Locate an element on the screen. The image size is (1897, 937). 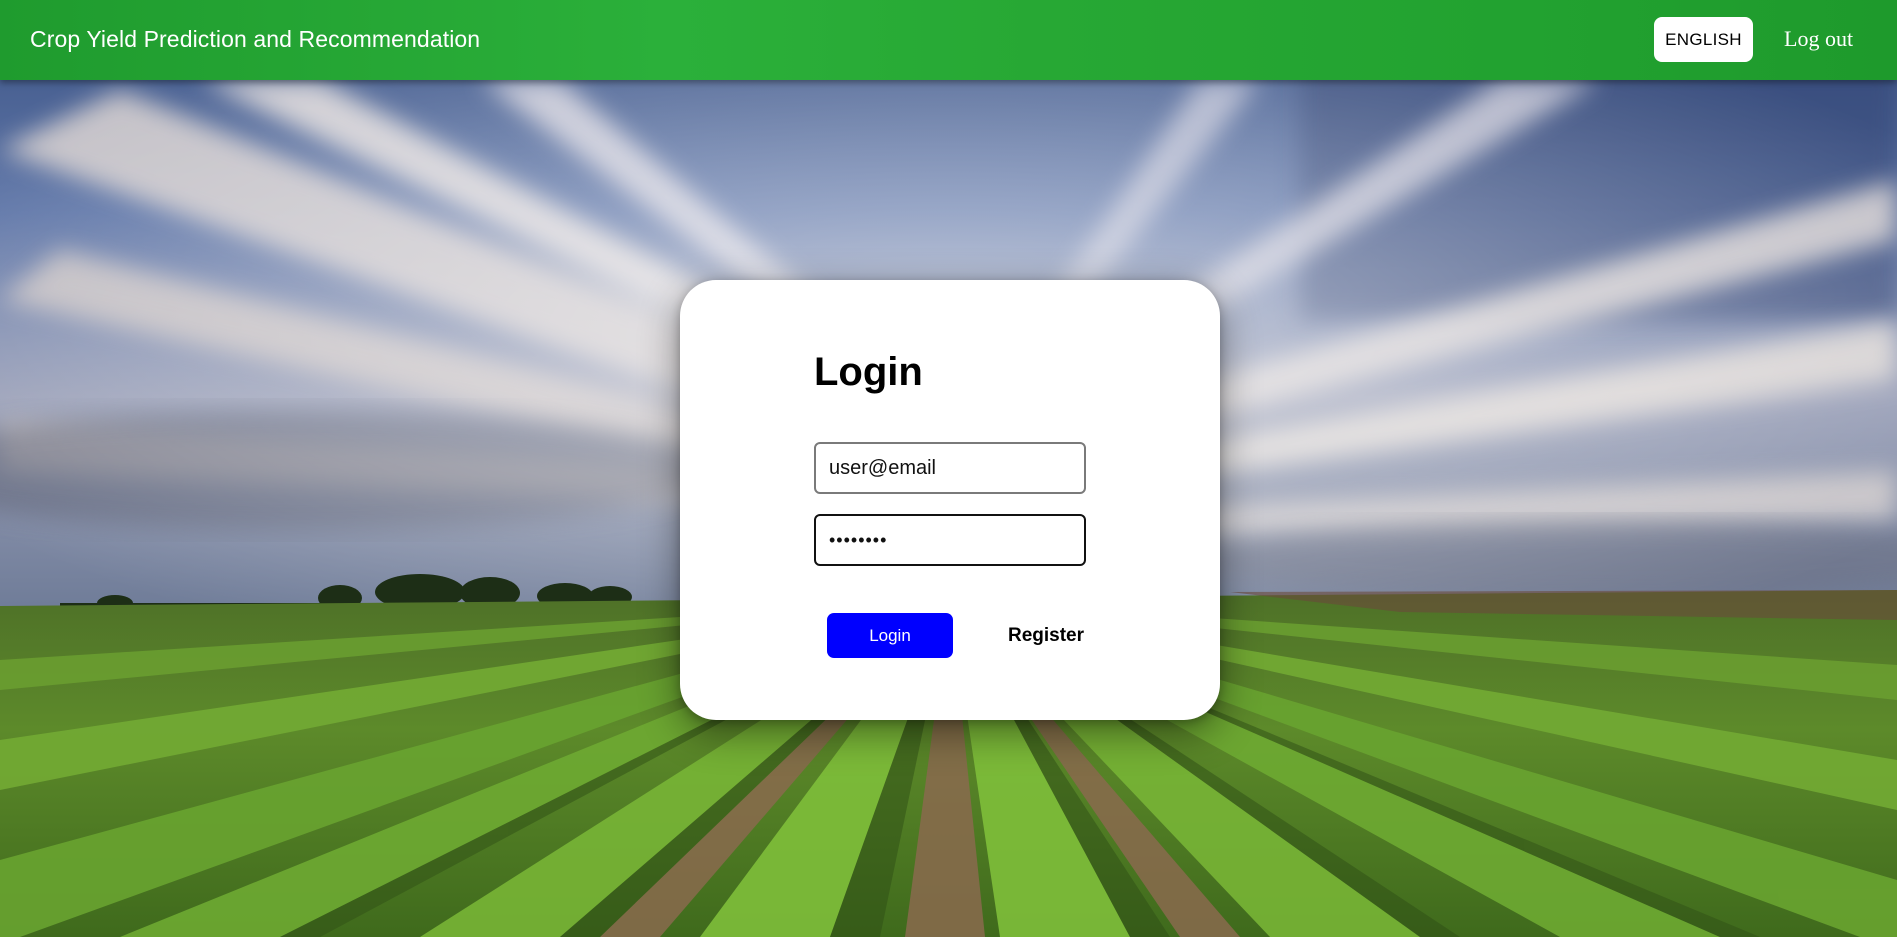
language-button: ENGLISH is located at coordinates (1703, 39).